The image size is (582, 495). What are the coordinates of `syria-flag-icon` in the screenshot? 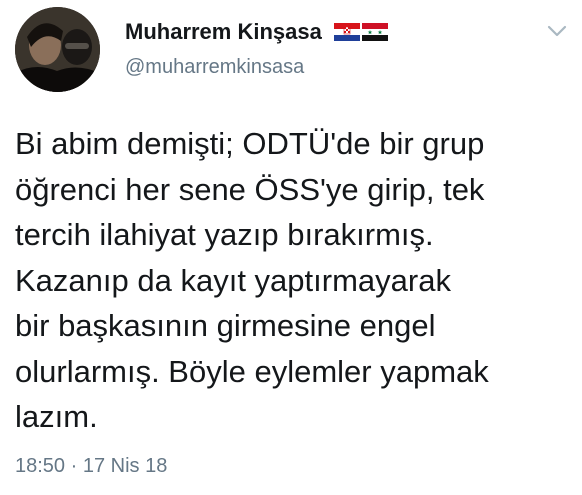 It's located at (375, 32).